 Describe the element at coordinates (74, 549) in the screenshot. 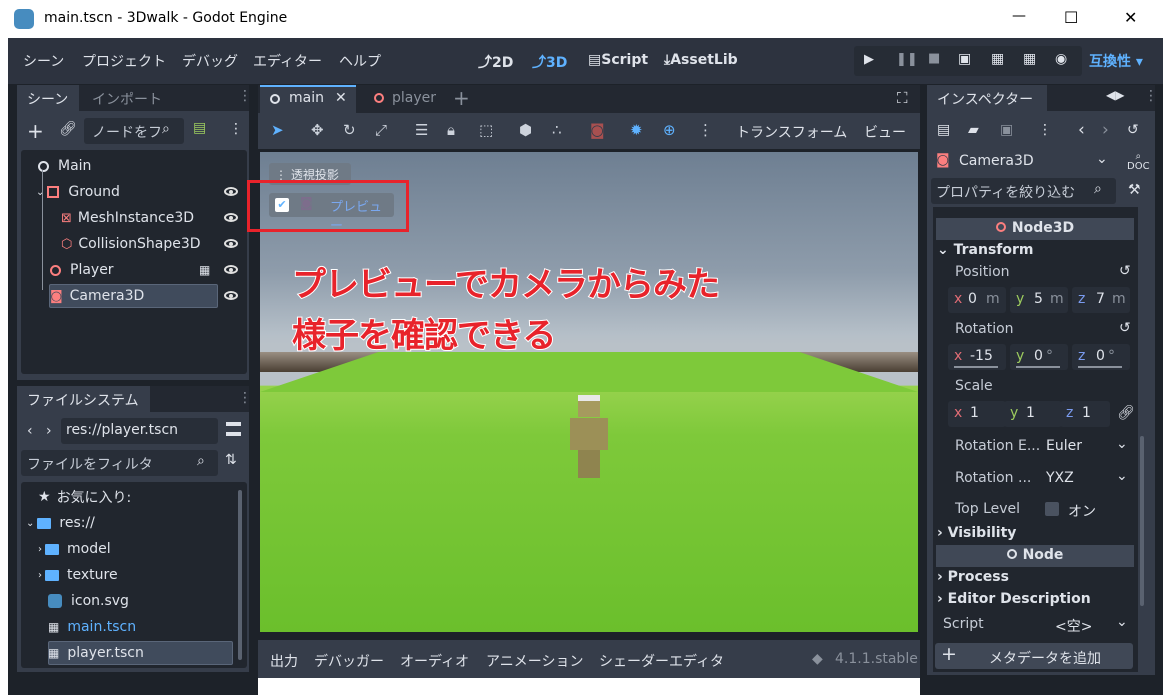

I see `file-item-model: › model` at that location.